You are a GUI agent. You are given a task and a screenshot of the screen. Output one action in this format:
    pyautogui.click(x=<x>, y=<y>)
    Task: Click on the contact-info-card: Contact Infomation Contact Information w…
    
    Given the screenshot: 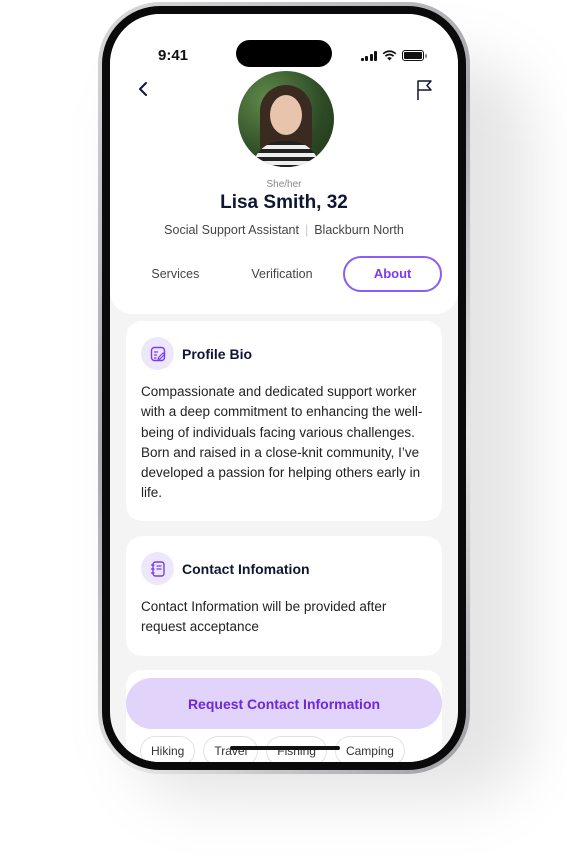 What is the action you would take?
    pyautogui.click(x=284, y=596)
    